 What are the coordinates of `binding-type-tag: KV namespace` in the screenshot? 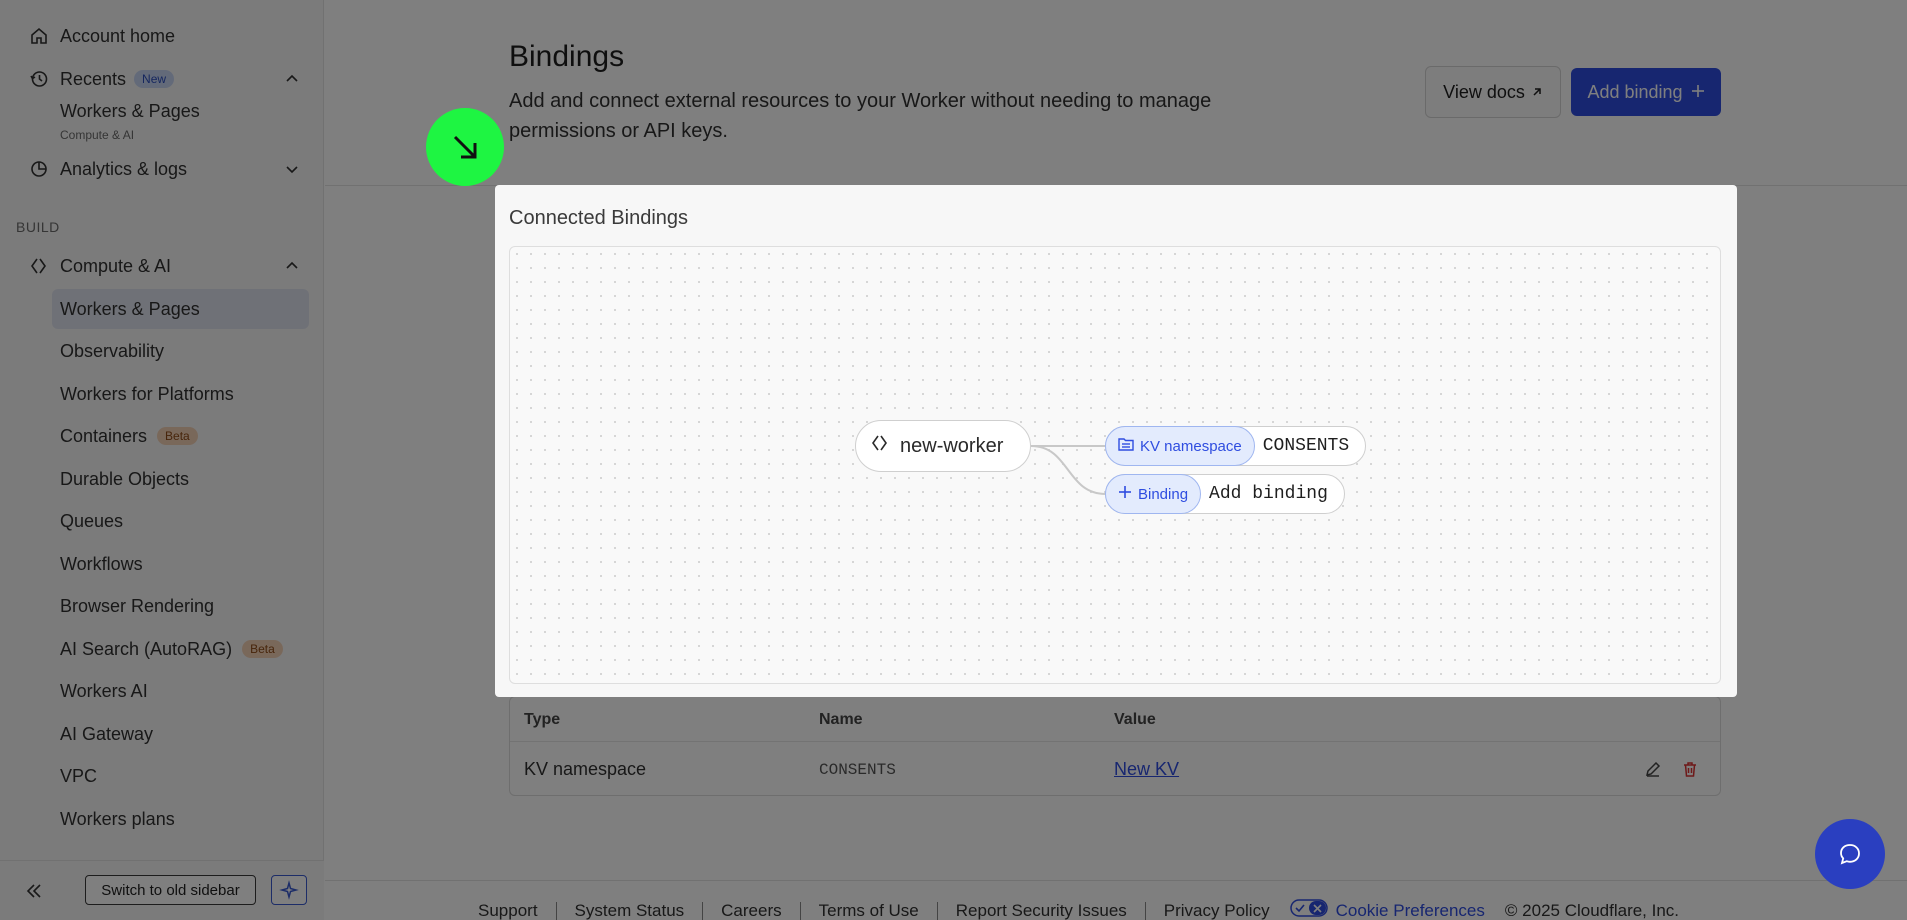 It's located at (1180, 446).